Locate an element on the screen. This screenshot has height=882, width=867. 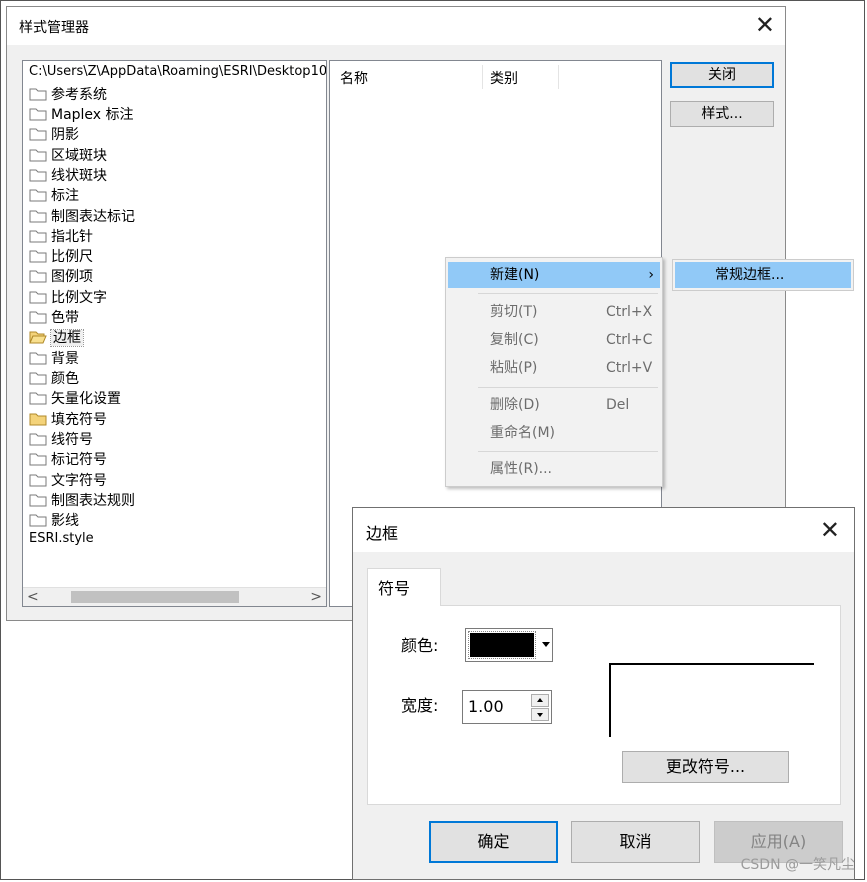
menu-item-paste: 粘贴(P) Ctrl+V is located at coordinates (554, 368).